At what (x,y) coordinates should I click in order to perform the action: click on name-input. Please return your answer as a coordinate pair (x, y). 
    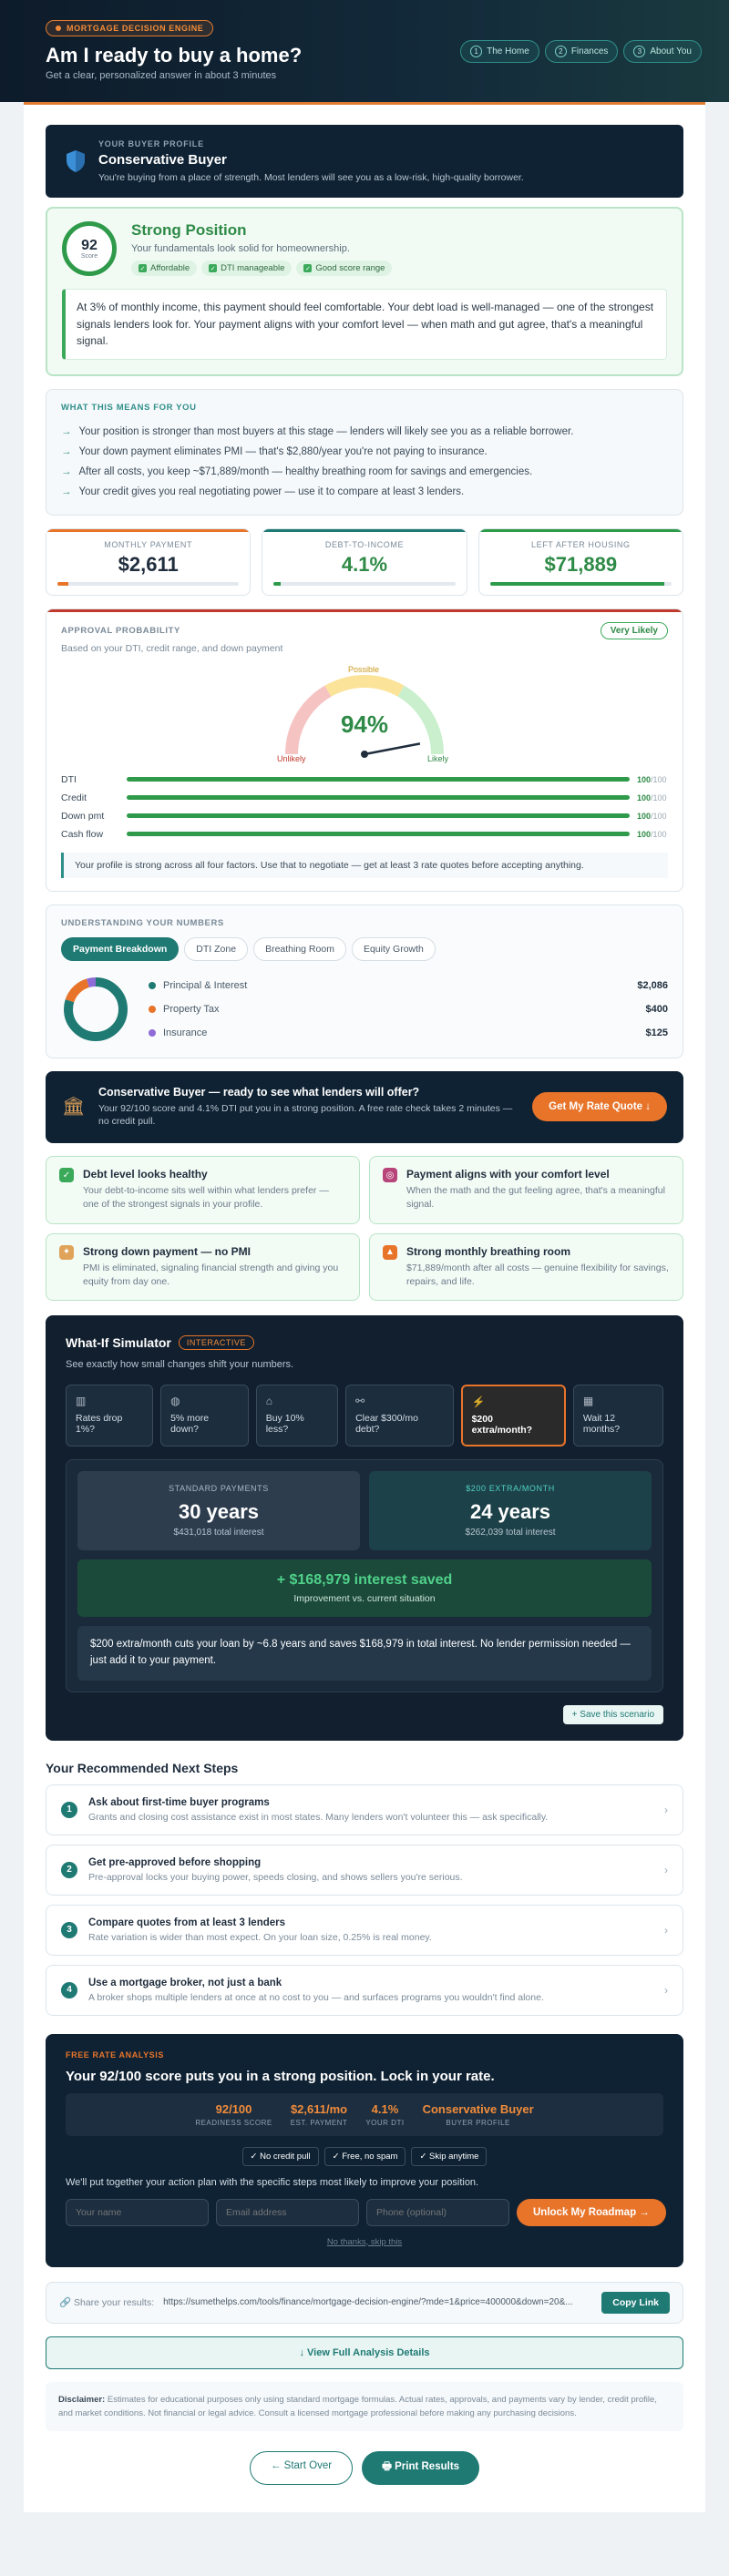
    Looking at the image, I should click on (137, 2212).